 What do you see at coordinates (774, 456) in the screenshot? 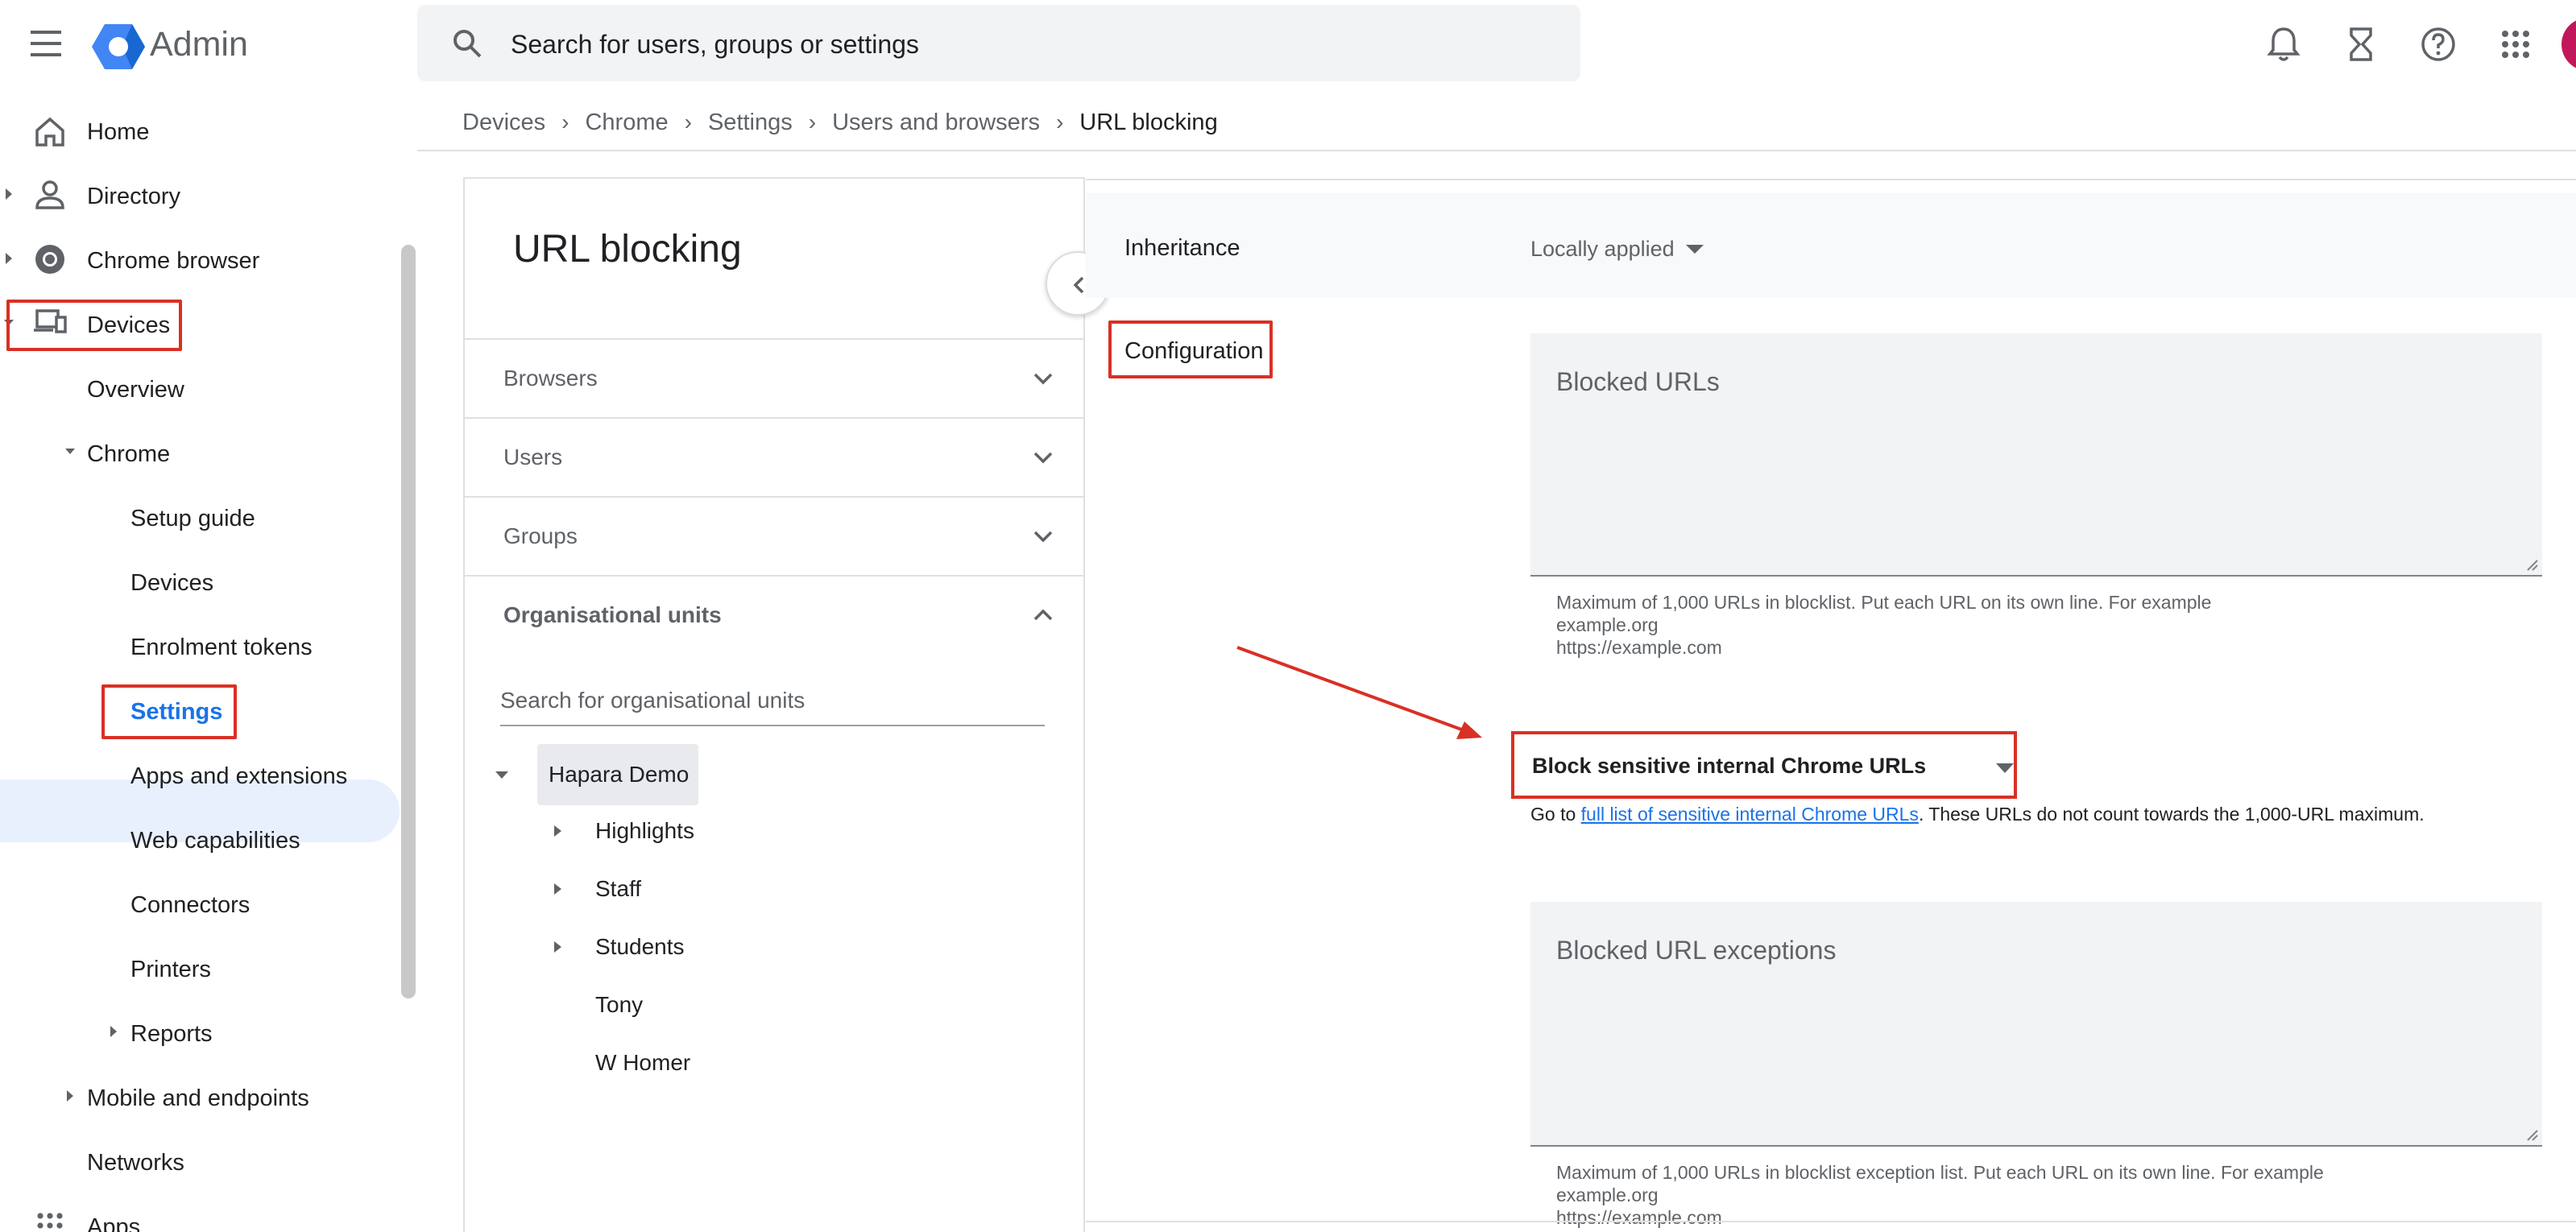
I see `accordion-users: Users` at bounding box center [774, 456].